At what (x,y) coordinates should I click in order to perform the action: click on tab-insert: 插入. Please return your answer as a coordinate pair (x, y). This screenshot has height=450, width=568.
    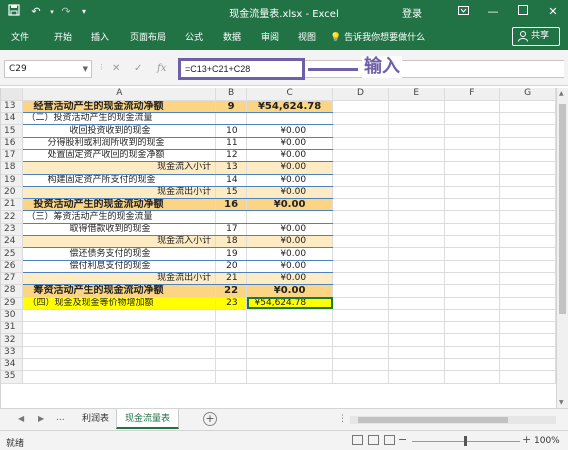
    Looking at the image, I should click on (100, 36).